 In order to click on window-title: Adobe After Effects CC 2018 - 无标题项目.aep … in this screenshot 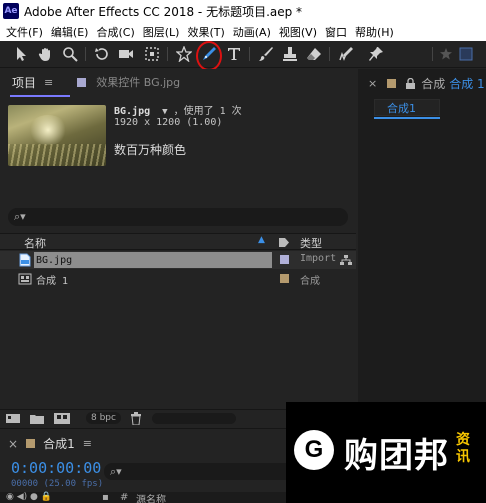, I will do `click(163, 11)`.